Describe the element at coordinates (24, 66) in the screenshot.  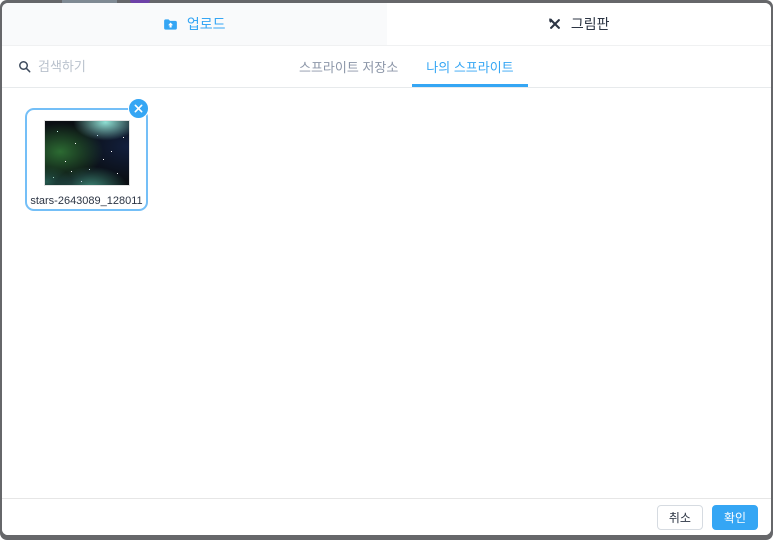
I see `search-icon` at that location.